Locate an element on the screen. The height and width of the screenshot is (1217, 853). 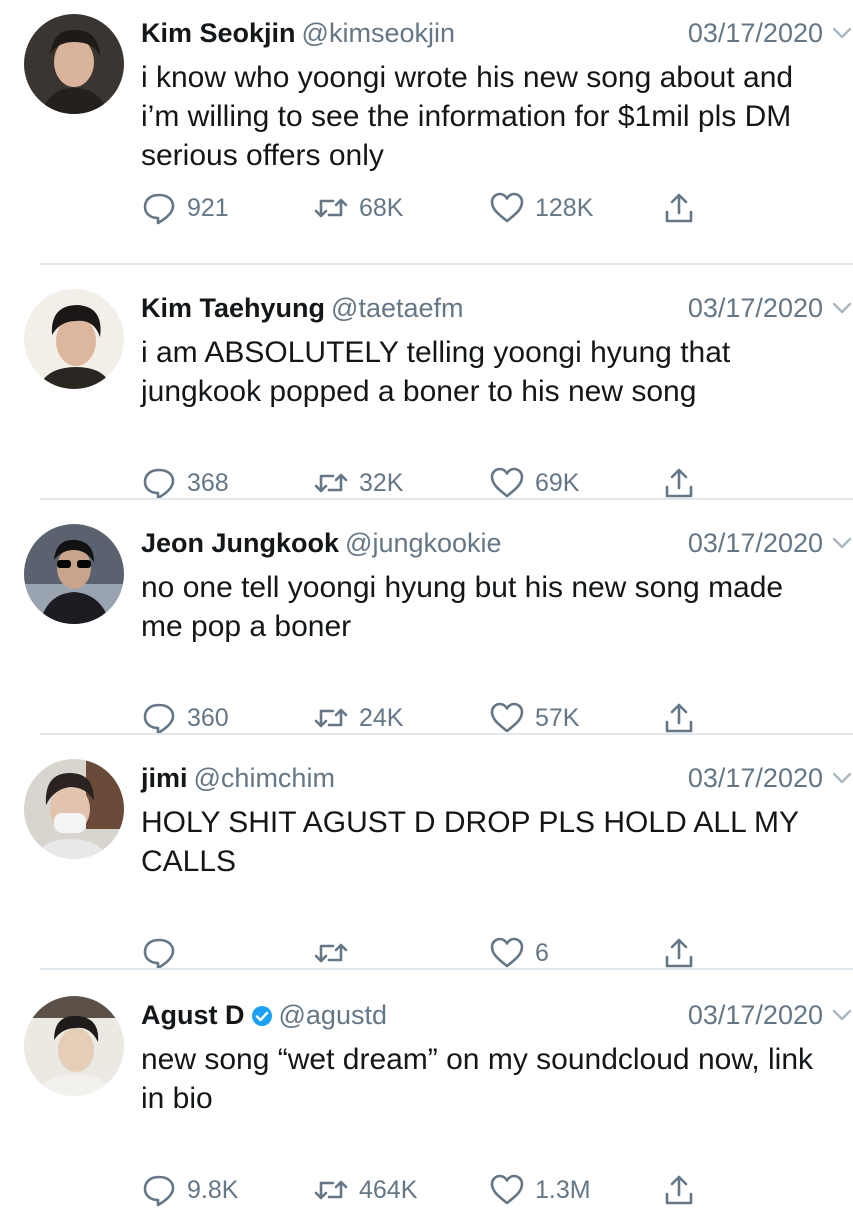
tweet-actions: 368 32K 69K is located at coordinates (431, 483).